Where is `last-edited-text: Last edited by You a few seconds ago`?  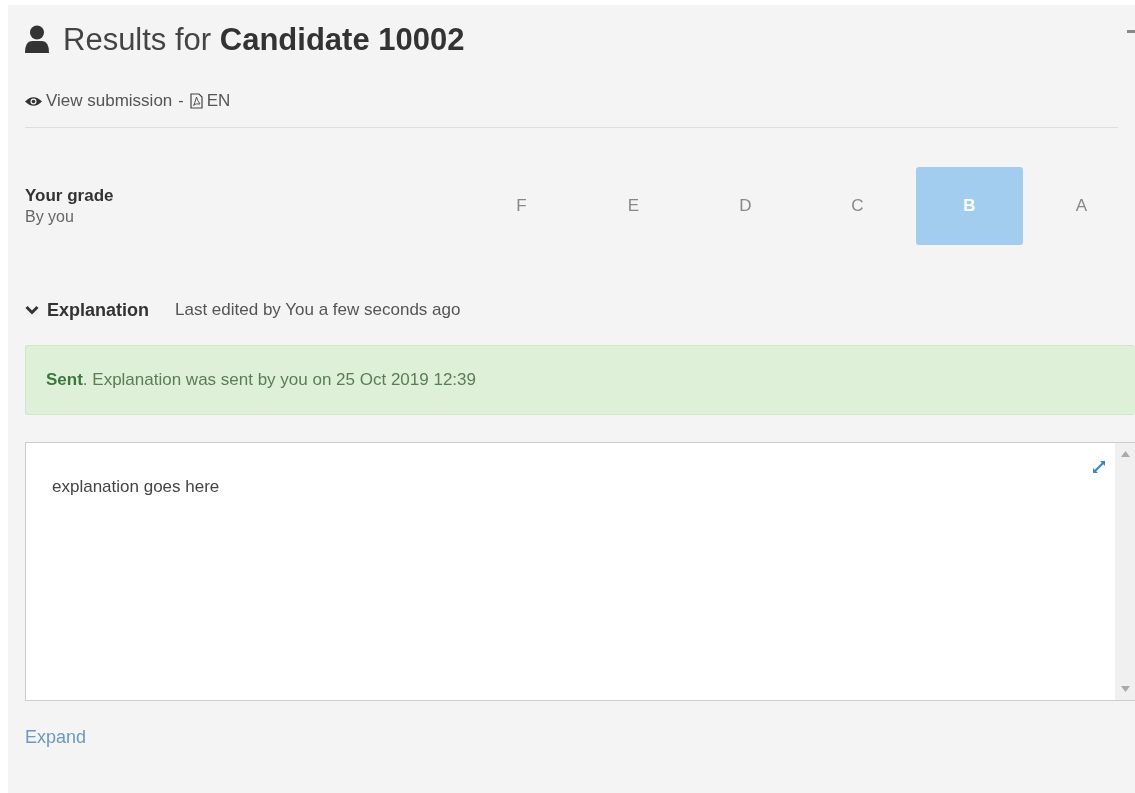
last-edited-text: Last edited by You a few seconds ago is located at coordinates (318, 310).